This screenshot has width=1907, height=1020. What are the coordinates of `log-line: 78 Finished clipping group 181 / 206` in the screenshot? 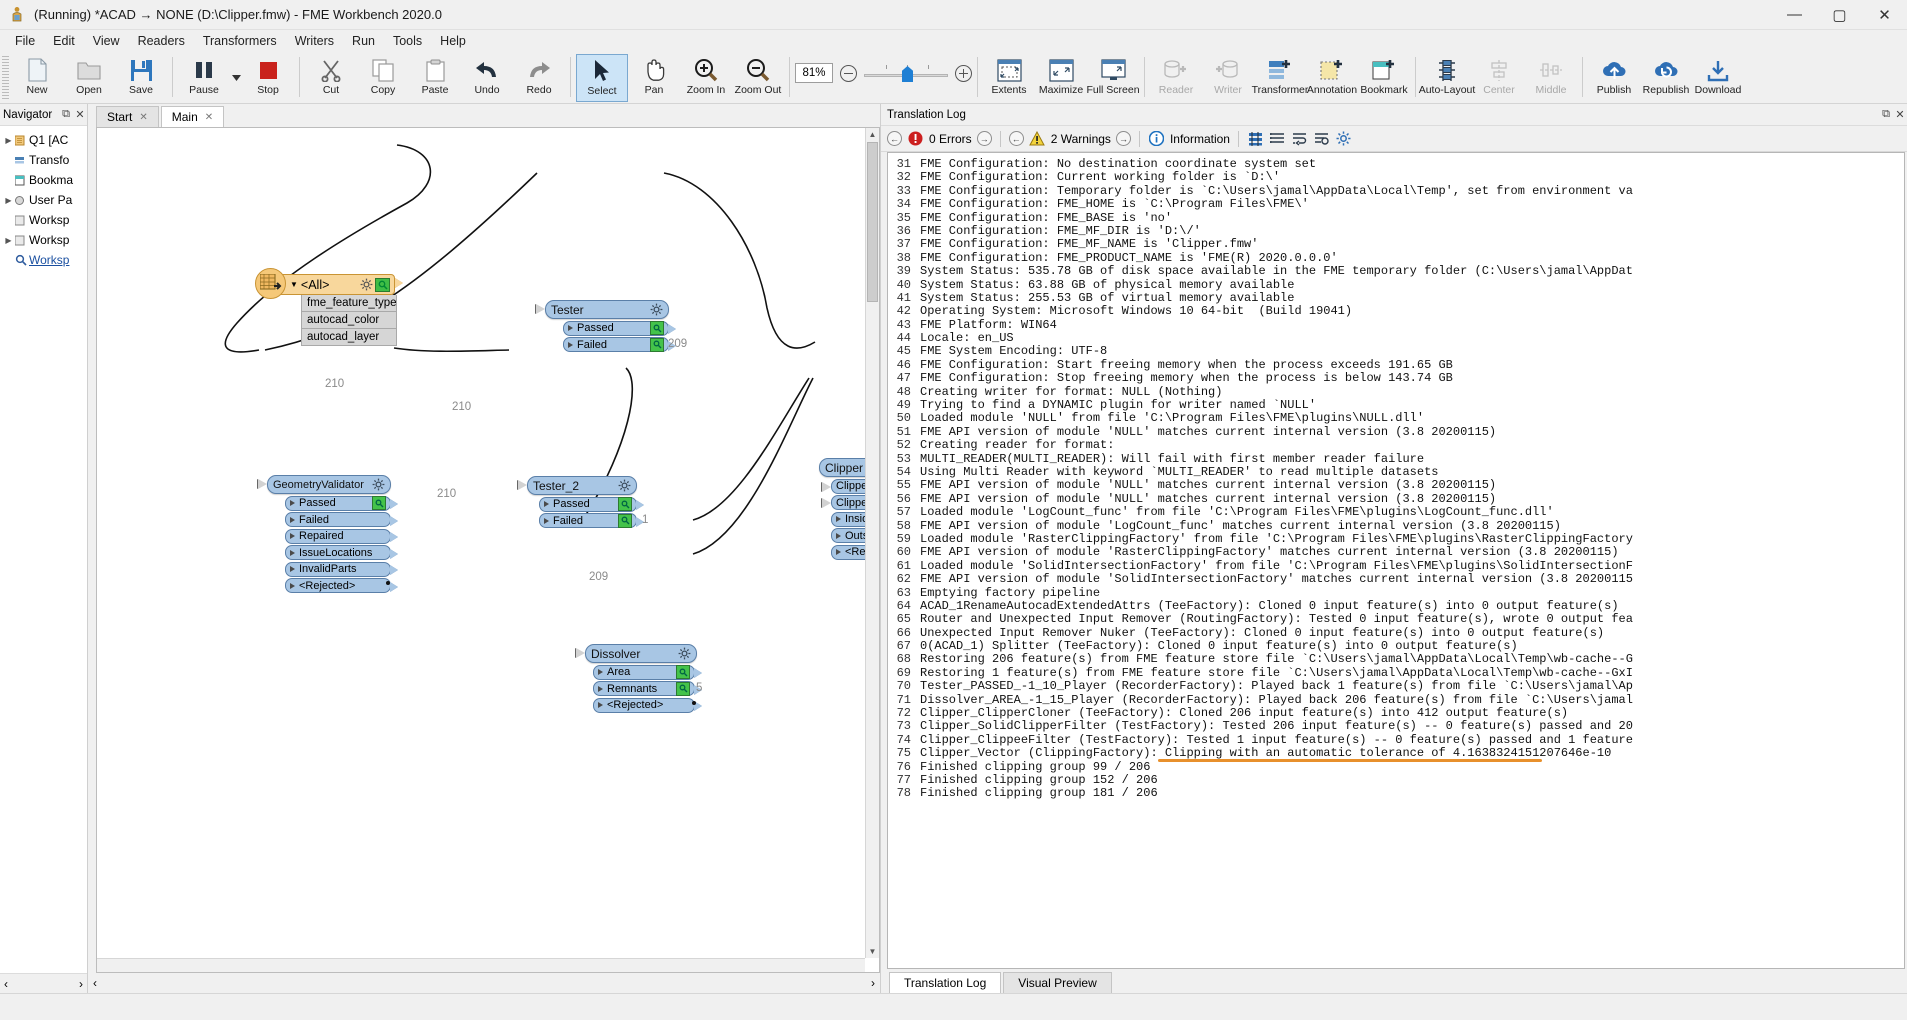 It's located at (1397, 793).